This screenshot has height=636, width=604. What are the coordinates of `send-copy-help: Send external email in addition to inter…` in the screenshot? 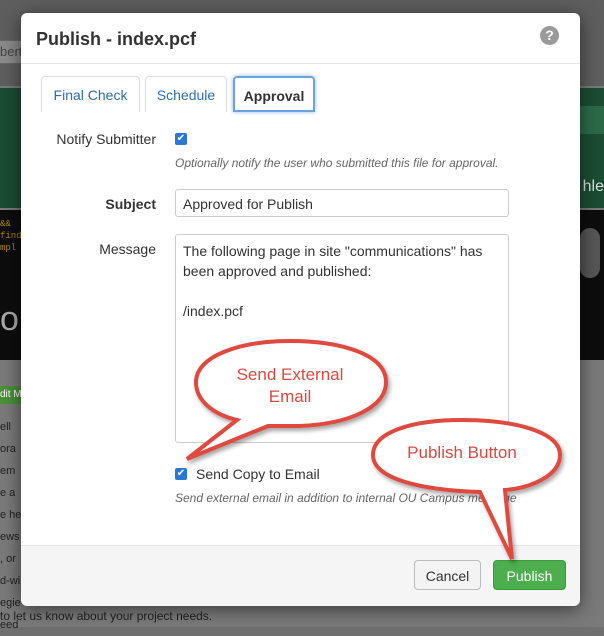 It's located at (346, 498).